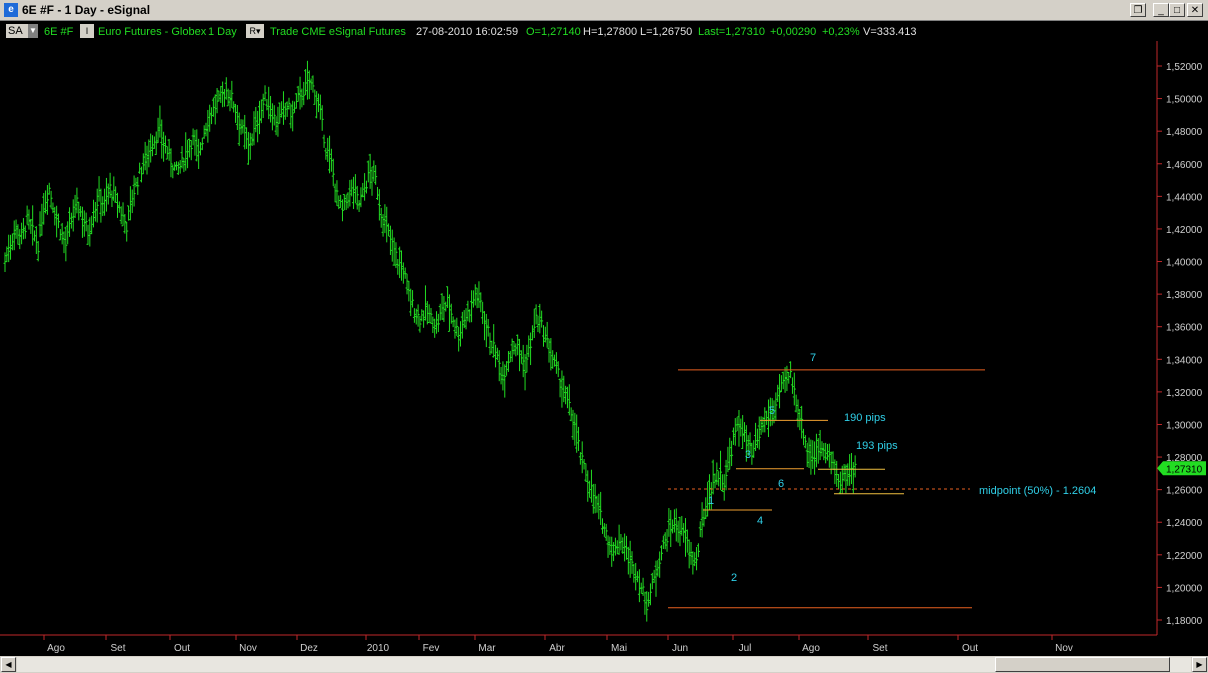 This screenshot has height=673, width=1208. I want to click on minimize-icon: _, so click(1161, 10).